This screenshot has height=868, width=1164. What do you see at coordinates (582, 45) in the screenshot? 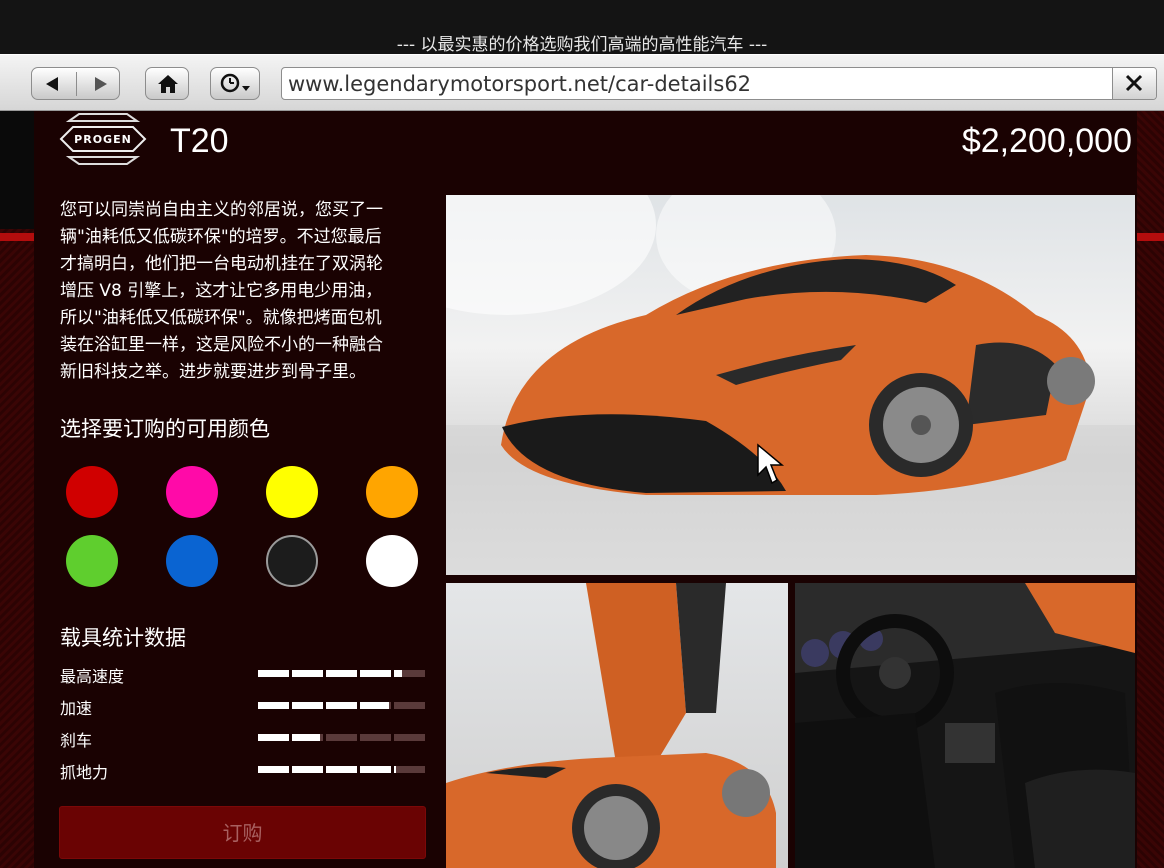
I see `site-slogan: --- 以最实惠的价格选购我们高端的高性能汽车 ---` at bounding box center [582, 45].